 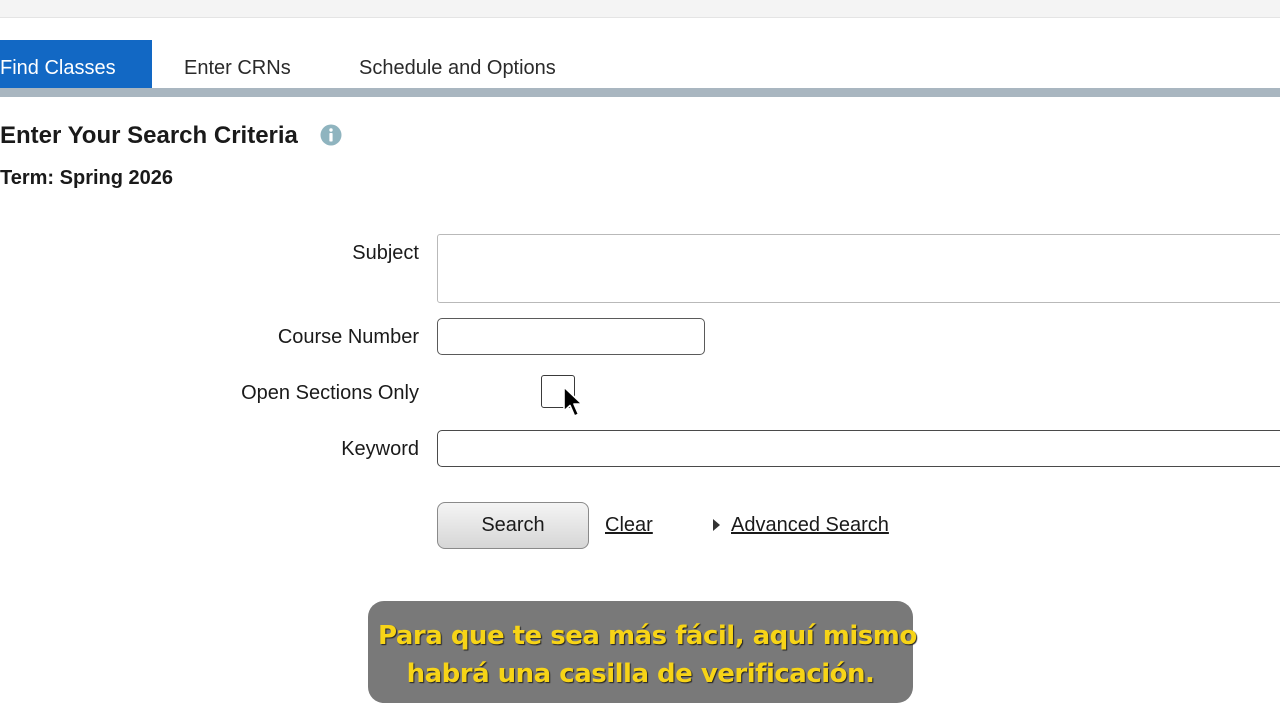 I want to click on subject-label: Subject, so click(x=385, y=253).